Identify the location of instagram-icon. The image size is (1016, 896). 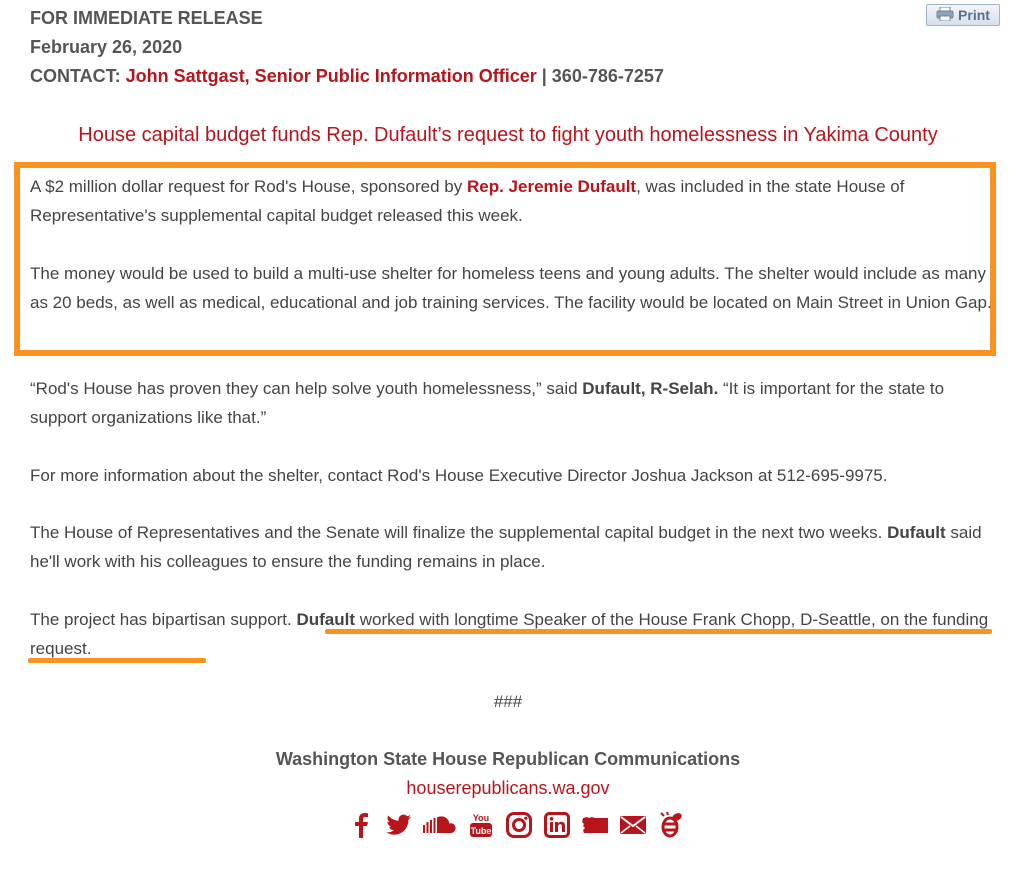
(519, 825).